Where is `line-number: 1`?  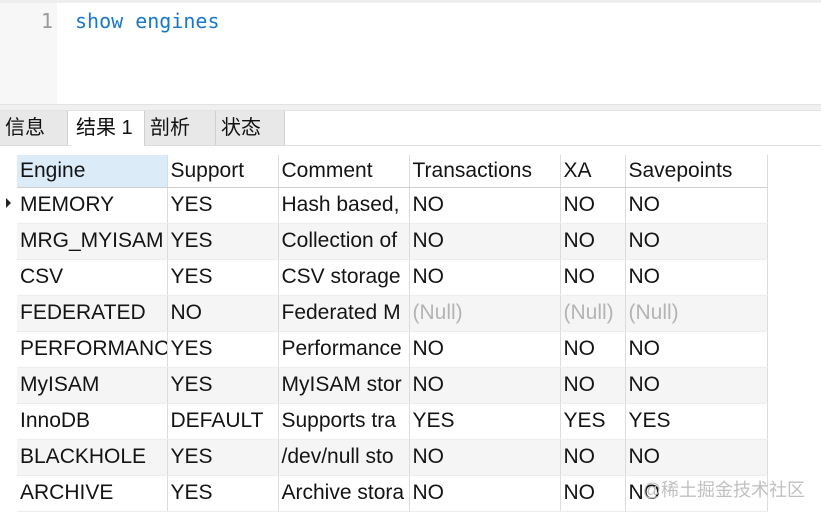 line-number: 1 is located at coordinates (46, 21).